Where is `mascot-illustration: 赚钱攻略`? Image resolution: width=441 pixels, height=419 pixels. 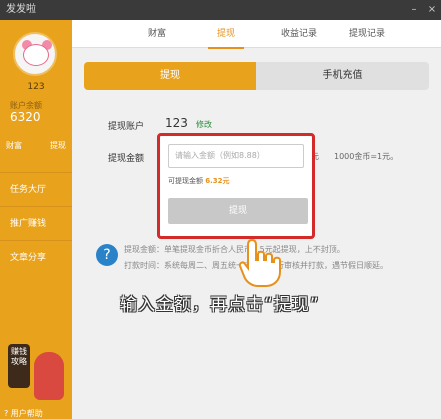 mascot-illustration: 赚钱攻略 is located at coordinates (38, 371).